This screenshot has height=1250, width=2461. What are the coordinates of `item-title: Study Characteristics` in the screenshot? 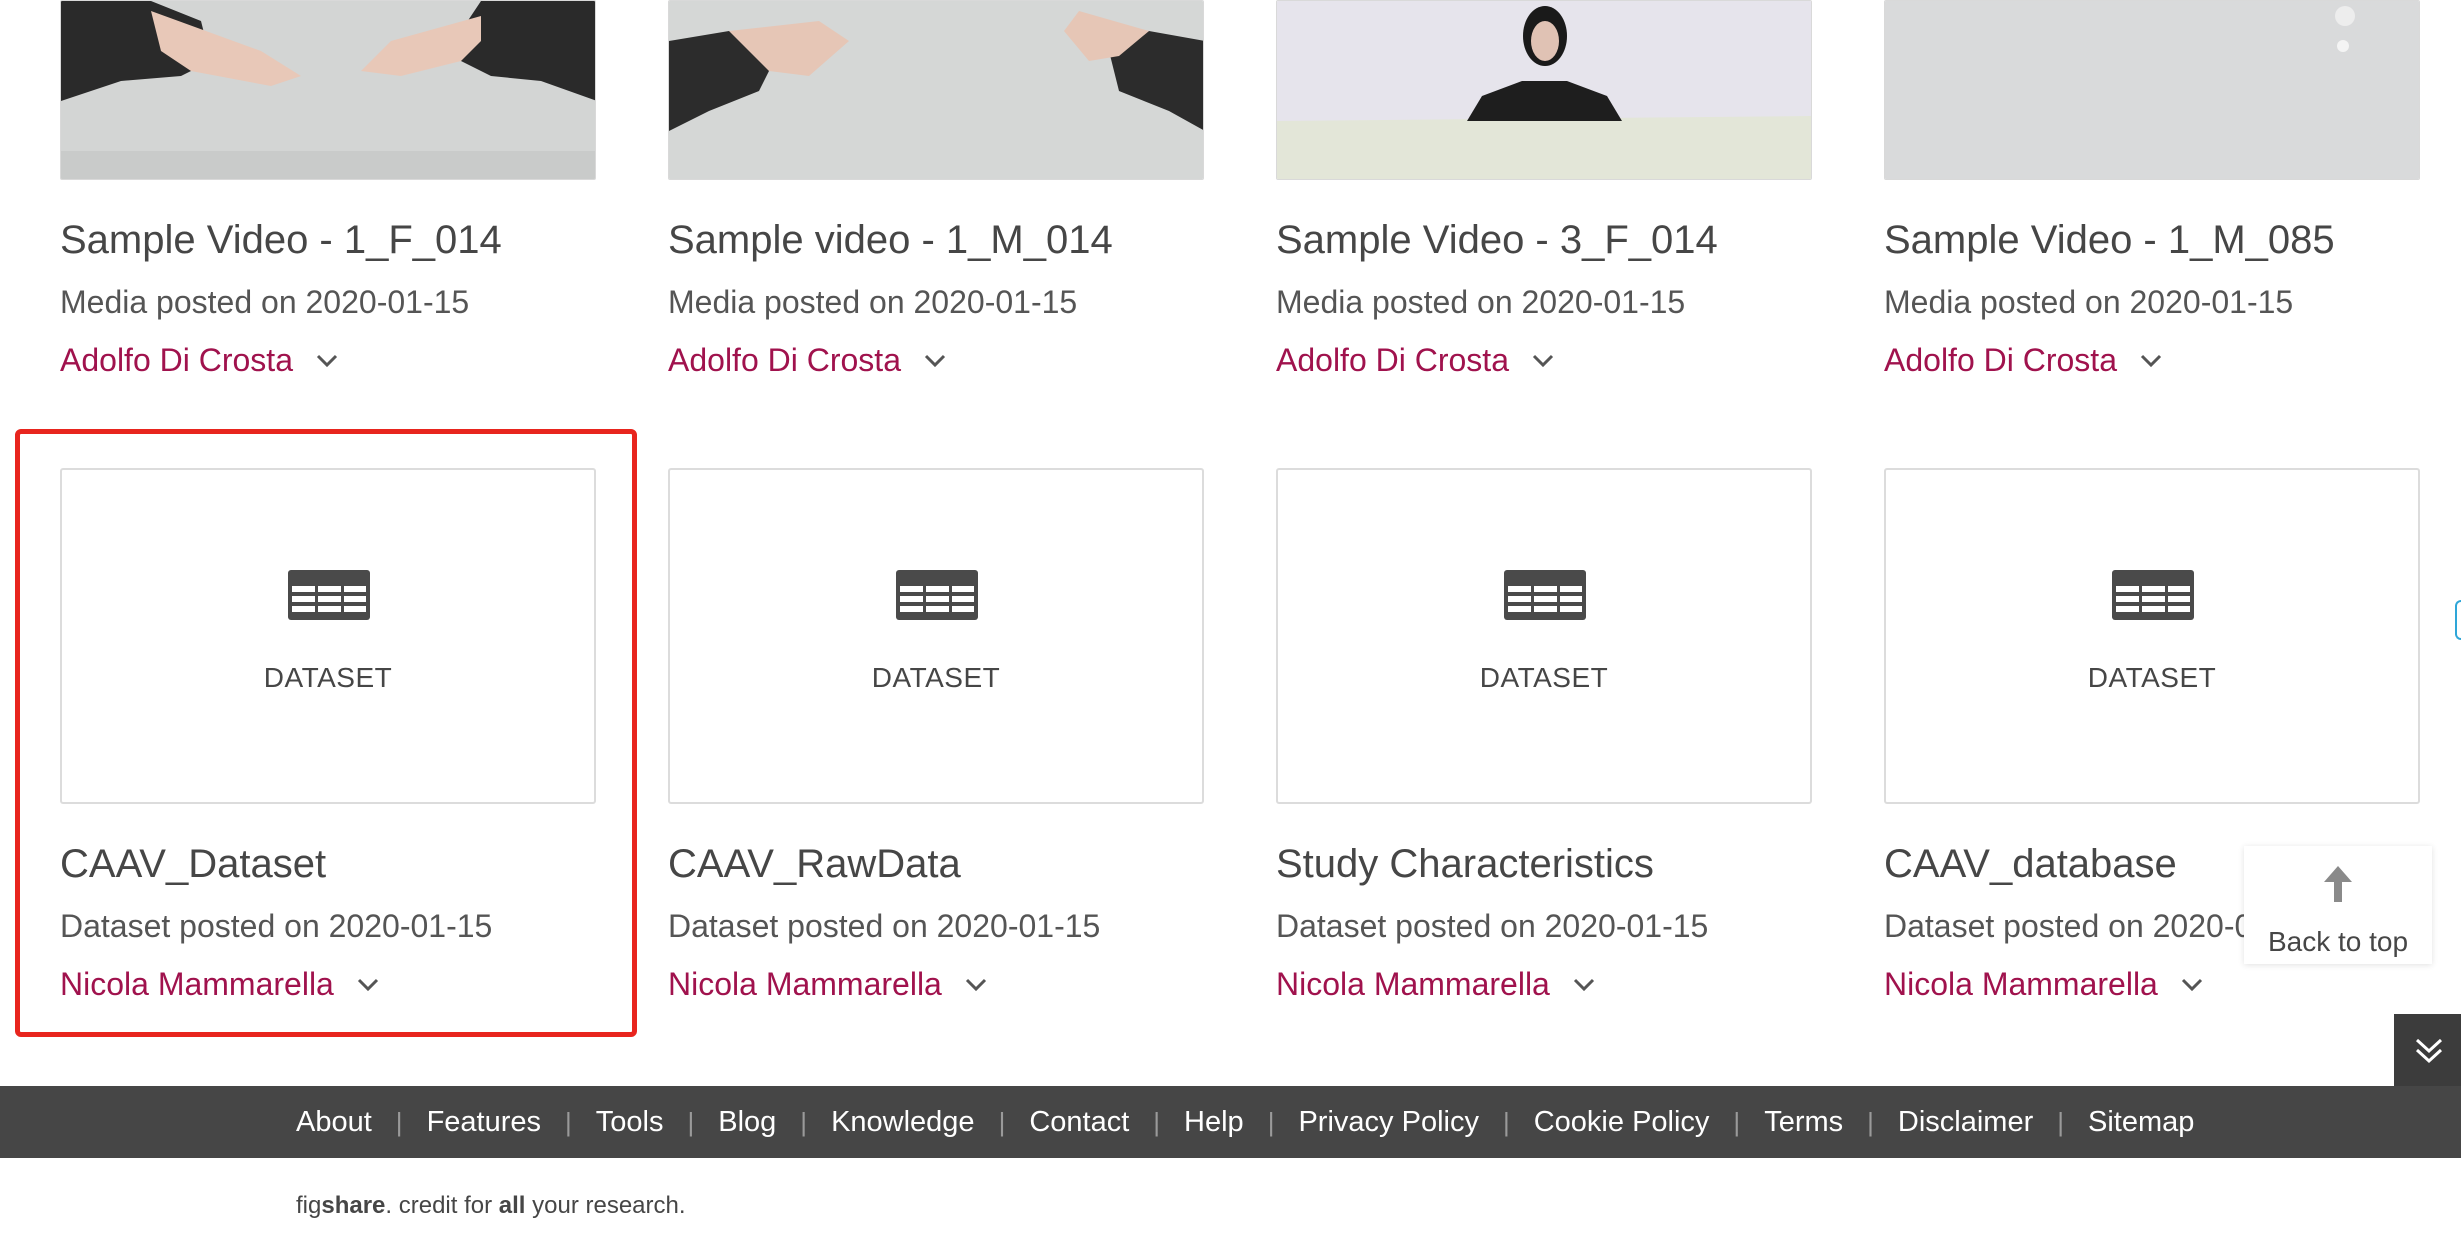 It's located at (1465, 864).